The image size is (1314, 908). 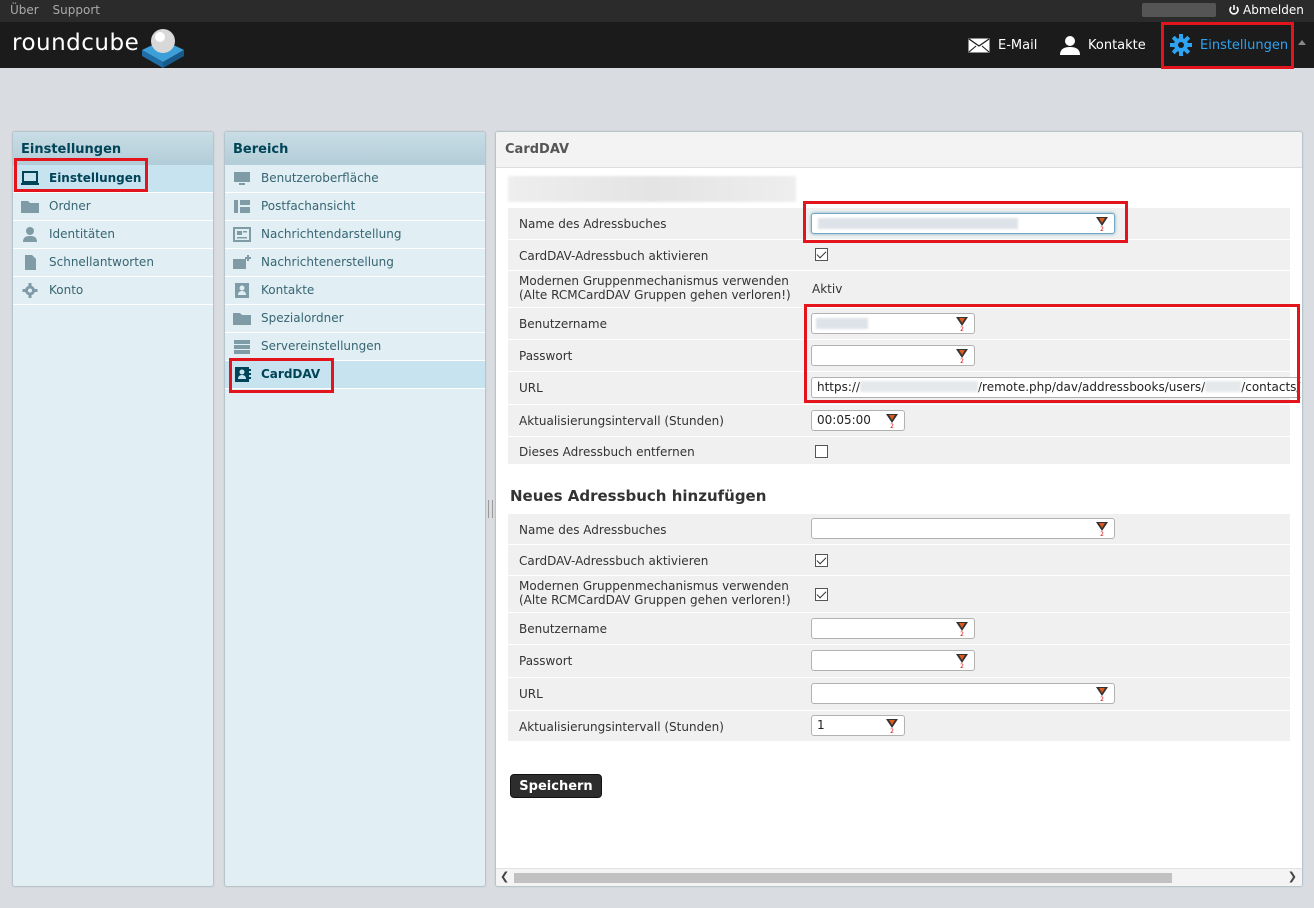 I want to click on password-label: Passwort, so click(x=546, y=356).